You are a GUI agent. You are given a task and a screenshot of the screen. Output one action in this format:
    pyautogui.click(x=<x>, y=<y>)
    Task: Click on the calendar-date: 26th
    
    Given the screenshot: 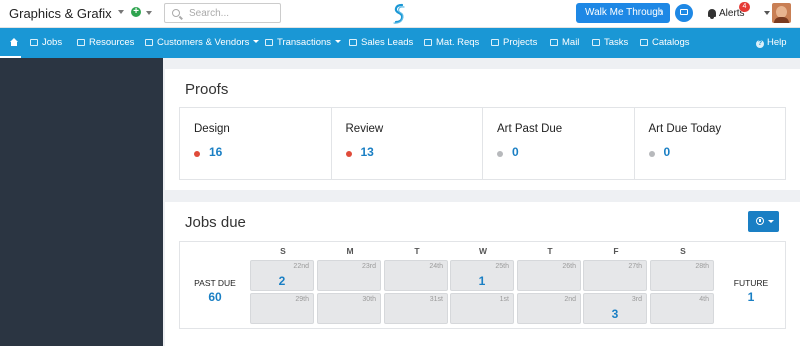 What is the action you would take?
    pyautogui.click(x=569, y=266)
    